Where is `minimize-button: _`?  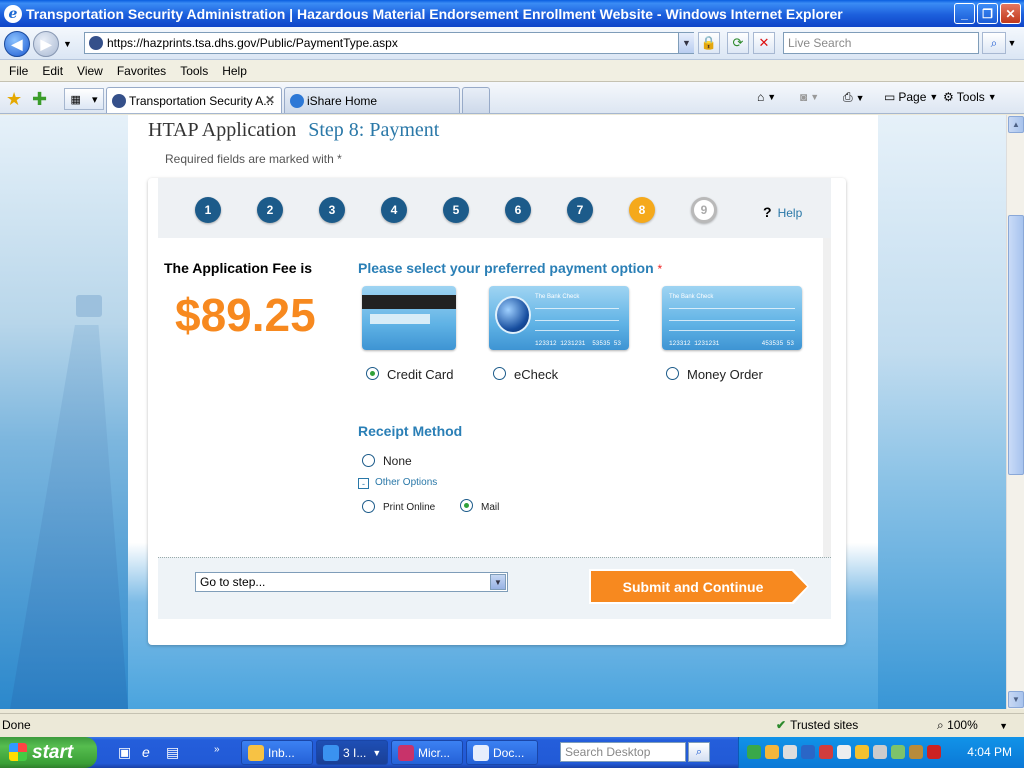
minimize-button: _ is located at coordinates (964, 13).